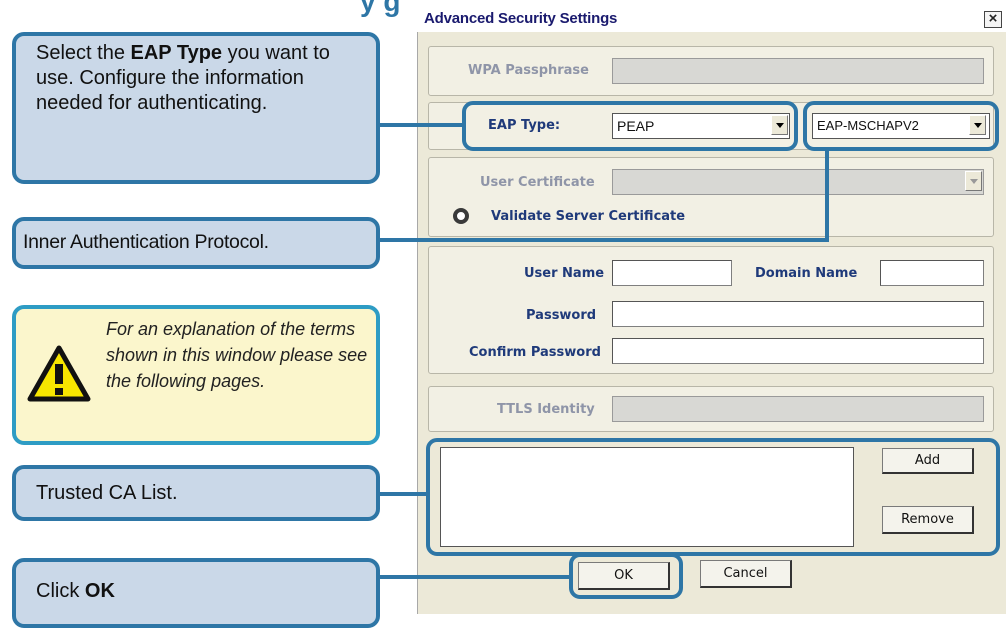  I want to click on ttls-identity-input, so click(798, 409).